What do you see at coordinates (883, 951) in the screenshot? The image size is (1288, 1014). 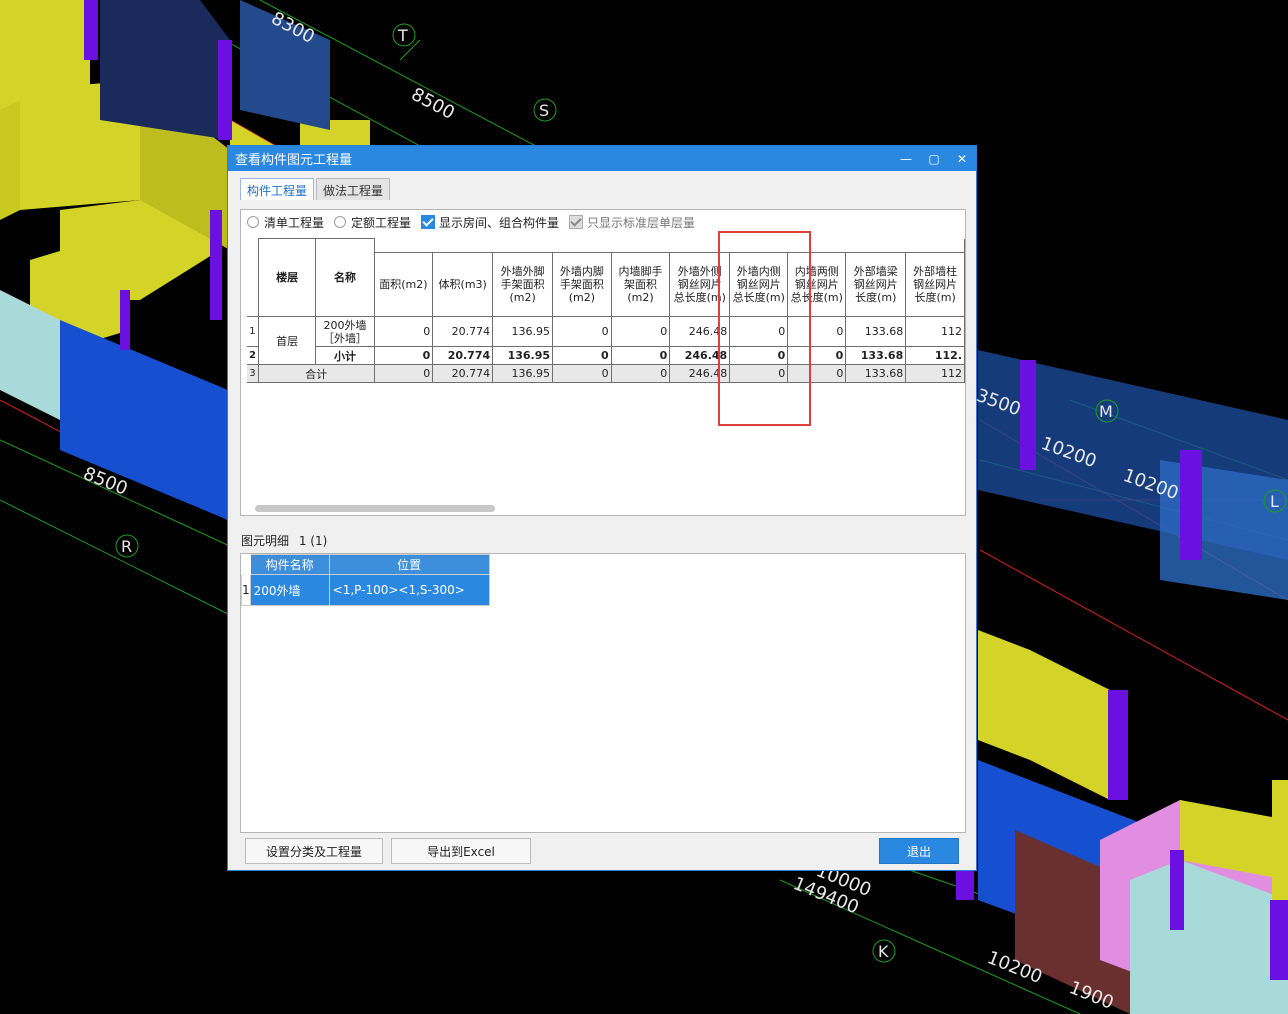 I see `axis-label: K` at bounding box center [883, 951].